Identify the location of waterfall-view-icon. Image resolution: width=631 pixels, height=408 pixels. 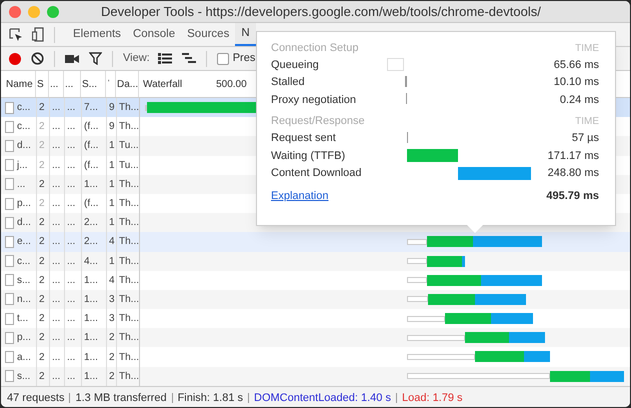
(189, 58).